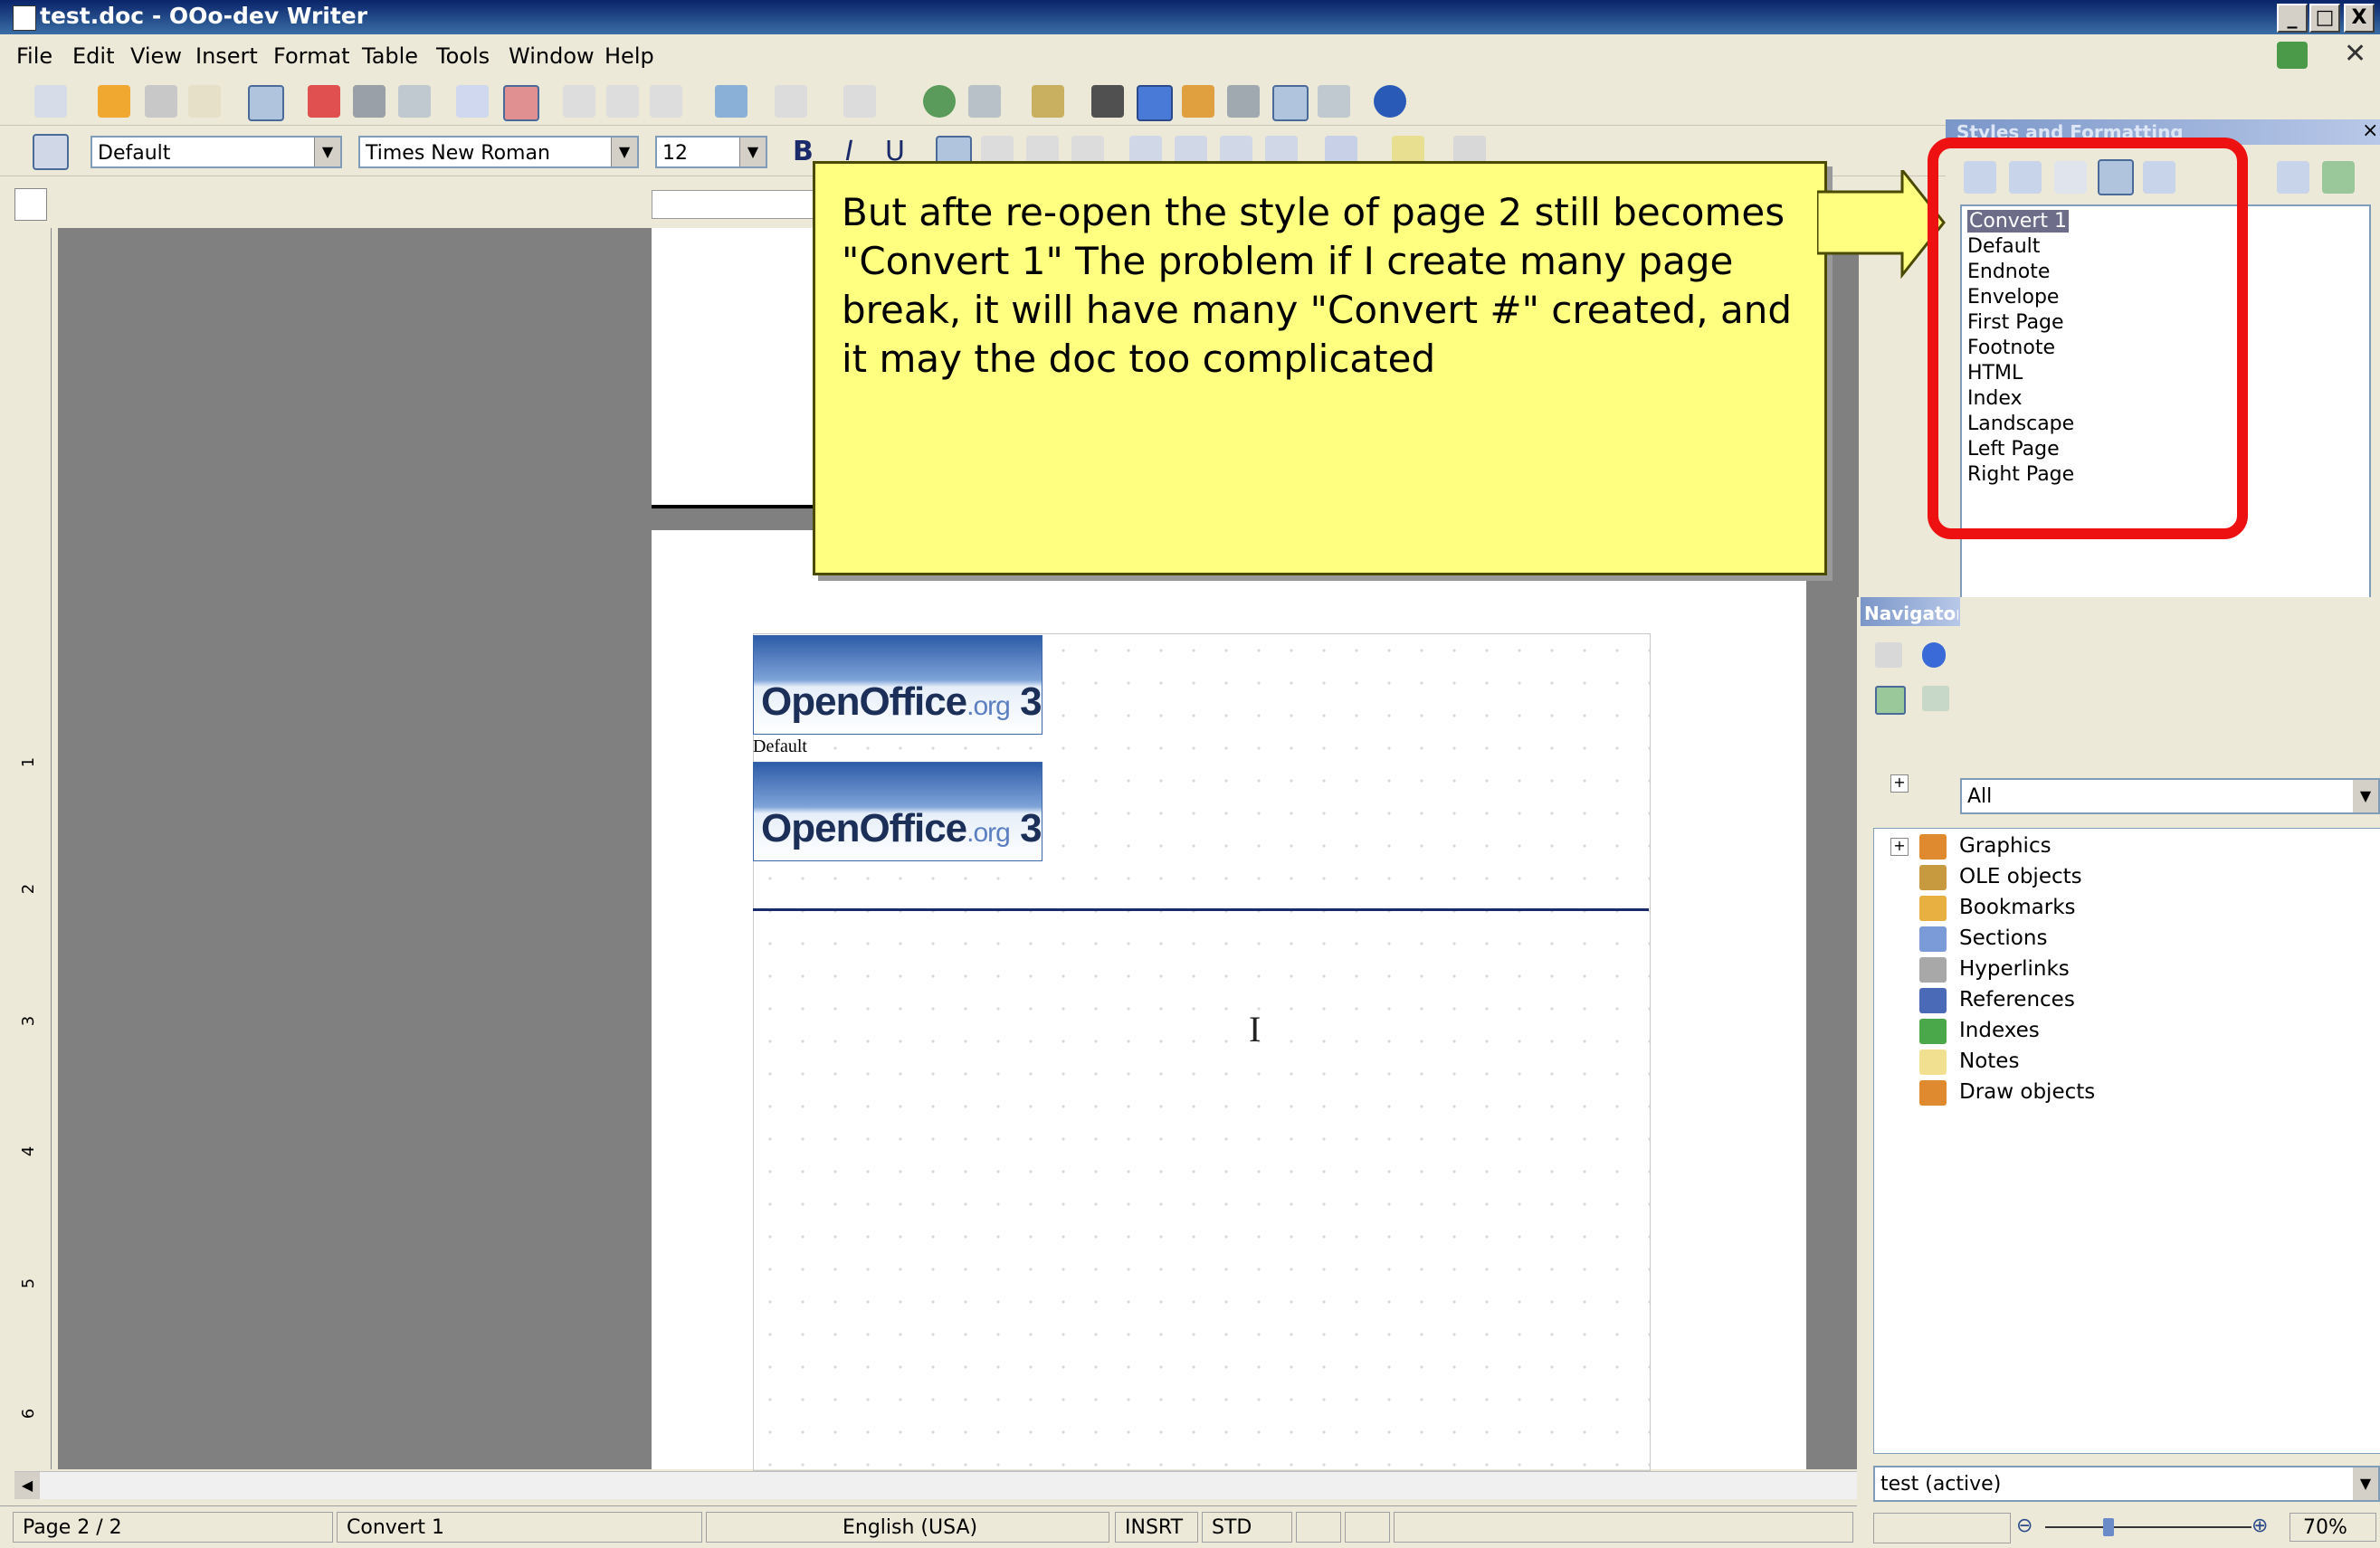  What do you see at coordinates (414, 101) in the screenshot?
I see `print-preview-icon` at bounding box center [414, 101].